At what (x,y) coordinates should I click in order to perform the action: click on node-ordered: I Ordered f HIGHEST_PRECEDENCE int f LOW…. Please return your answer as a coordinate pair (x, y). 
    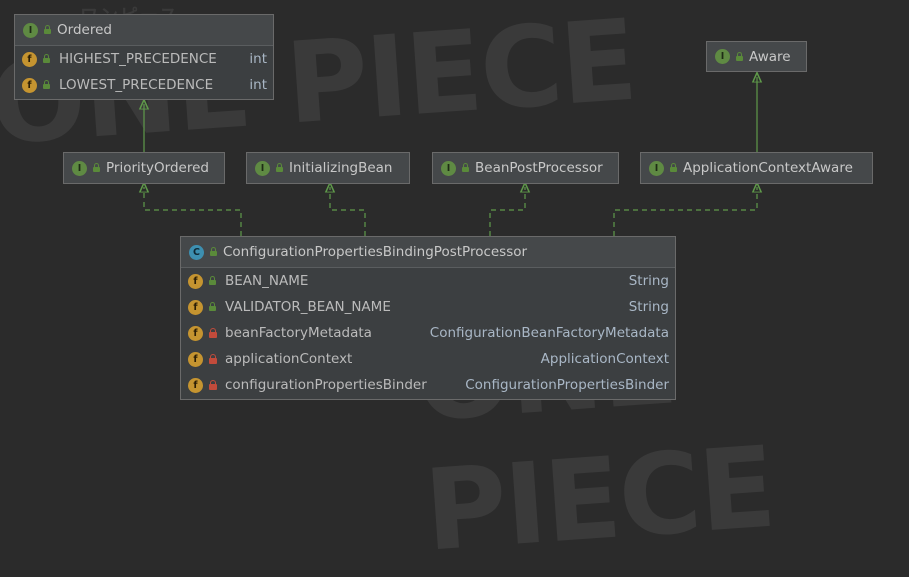
    Looking at the image, I should click on (144, 57).